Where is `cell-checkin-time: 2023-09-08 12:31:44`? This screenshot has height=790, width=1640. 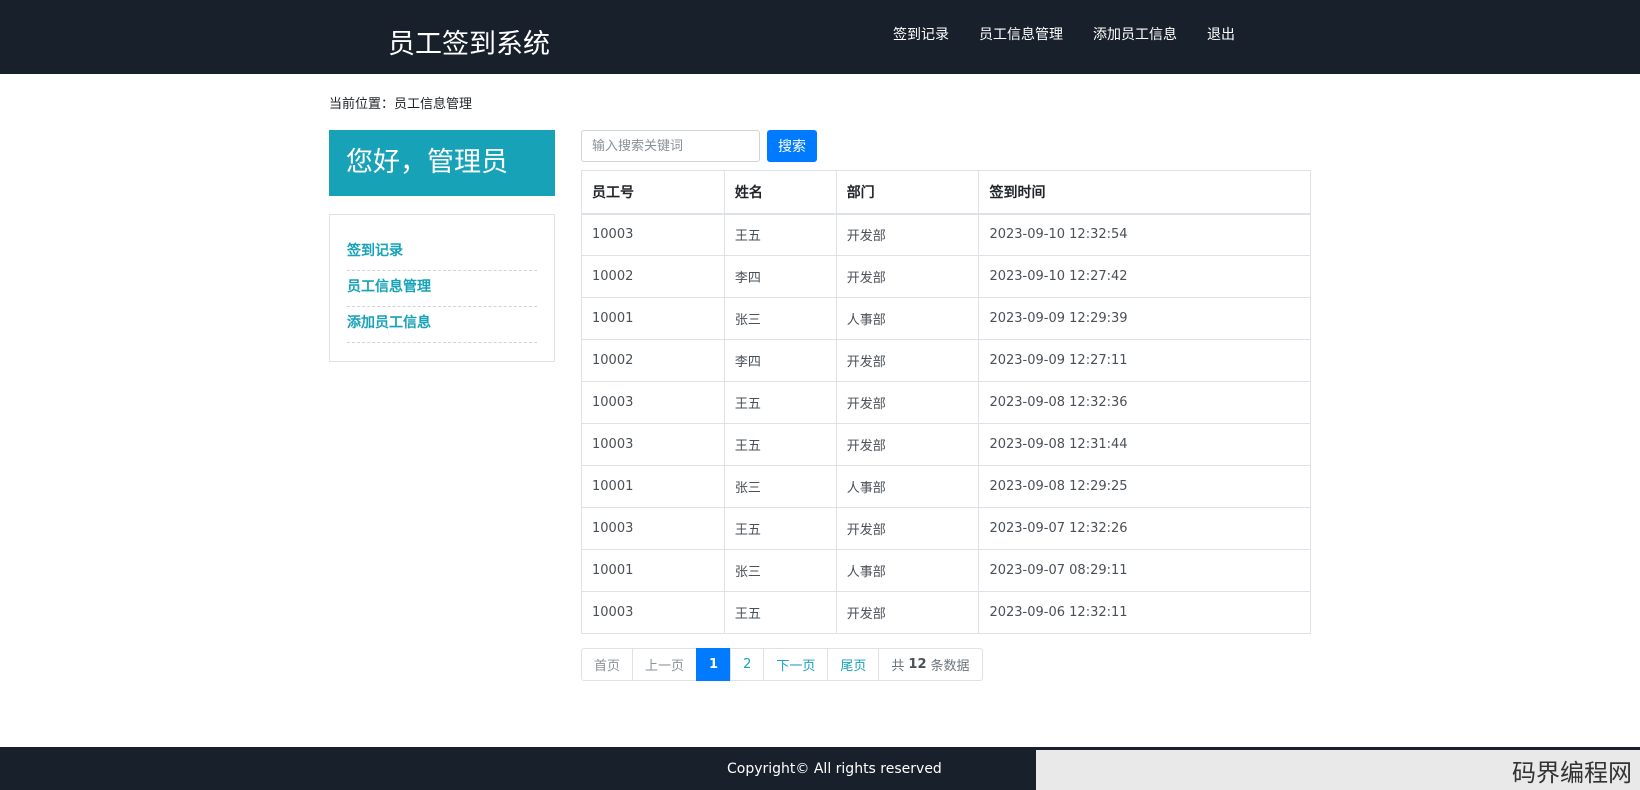 cell-checkin-time: 2023-09-08 12:31:44 is located at coordinates (1144, 444).